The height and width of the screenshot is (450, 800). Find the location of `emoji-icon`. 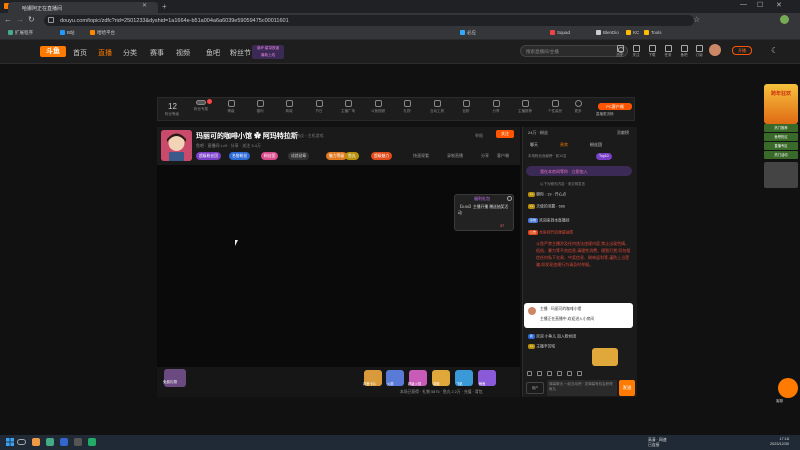

emoji-icon is located at coordinates (529, 373).